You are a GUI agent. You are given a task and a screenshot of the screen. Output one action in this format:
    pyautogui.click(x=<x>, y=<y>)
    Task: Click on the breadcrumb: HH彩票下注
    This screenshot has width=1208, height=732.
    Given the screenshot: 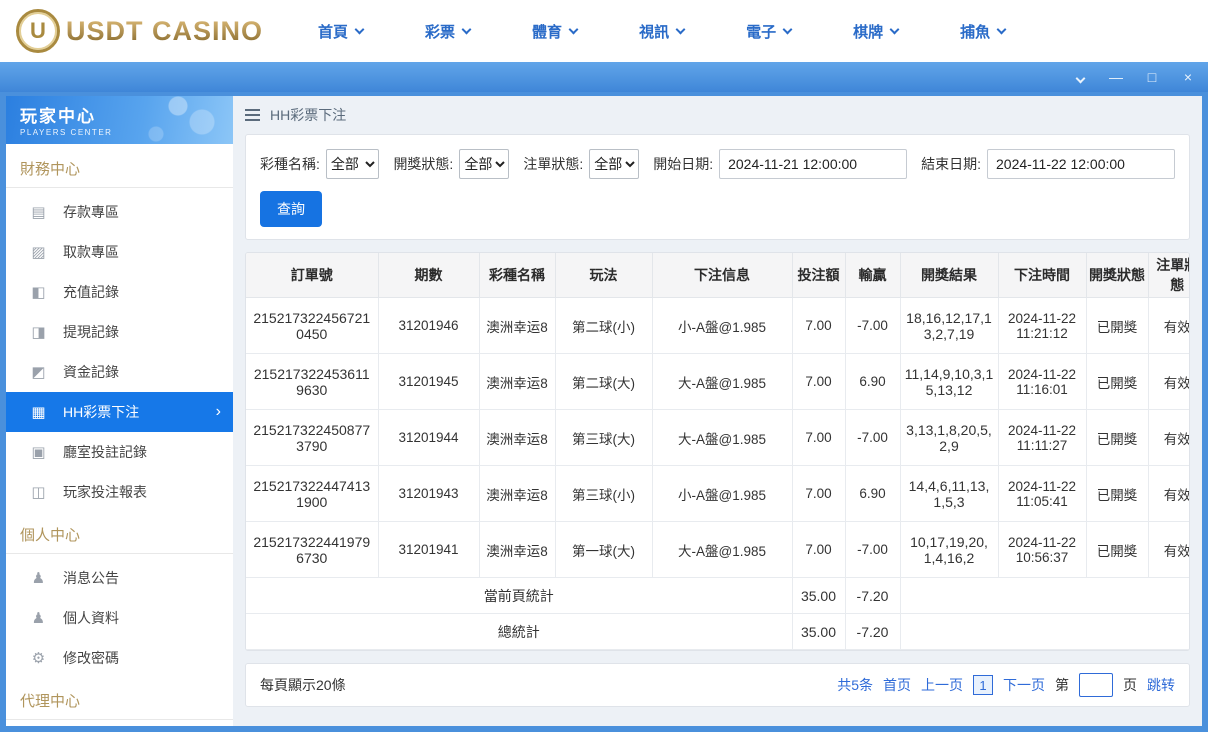 What is the action you would take?
    pyautogui.click(x=717, y=115)
    